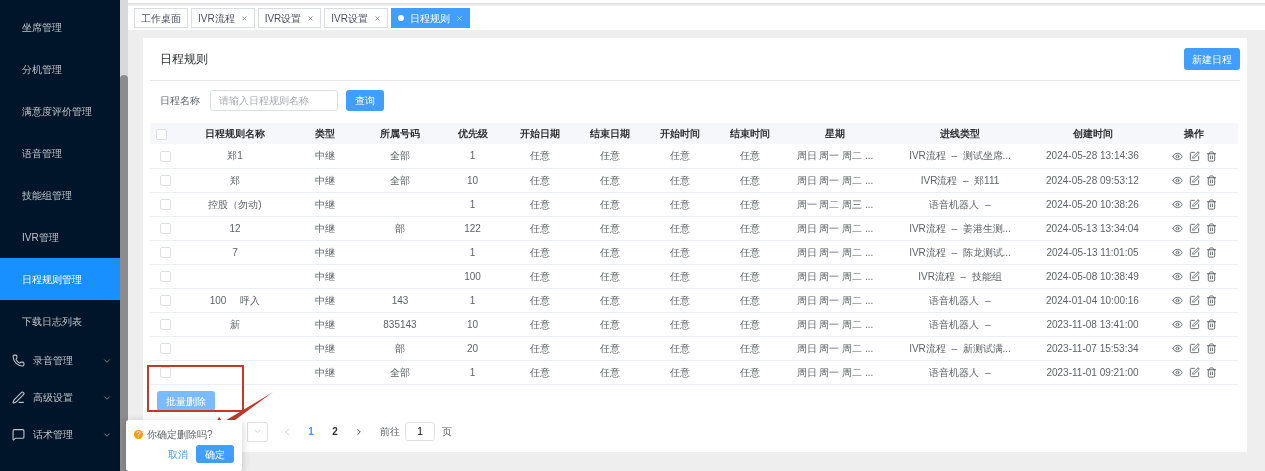 This screenshot has width=1265, height=471. Describe the element at coordinates (680, 133) in the screenshot. I see `column-header: 开始时间` at that location.